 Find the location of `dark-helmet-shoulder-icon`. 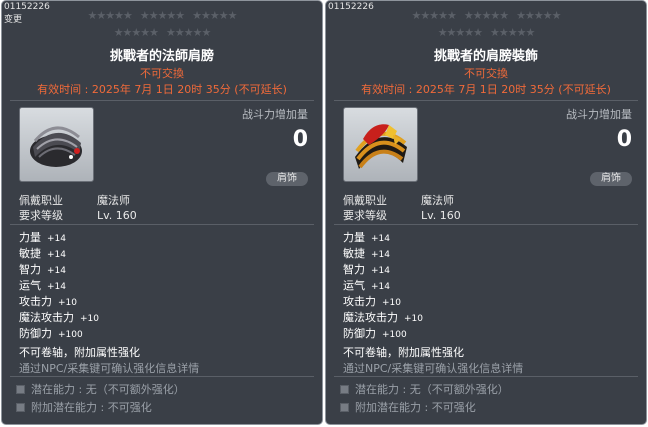

dark-helmet-shoulder-icon is located at coordinates (56, 146).